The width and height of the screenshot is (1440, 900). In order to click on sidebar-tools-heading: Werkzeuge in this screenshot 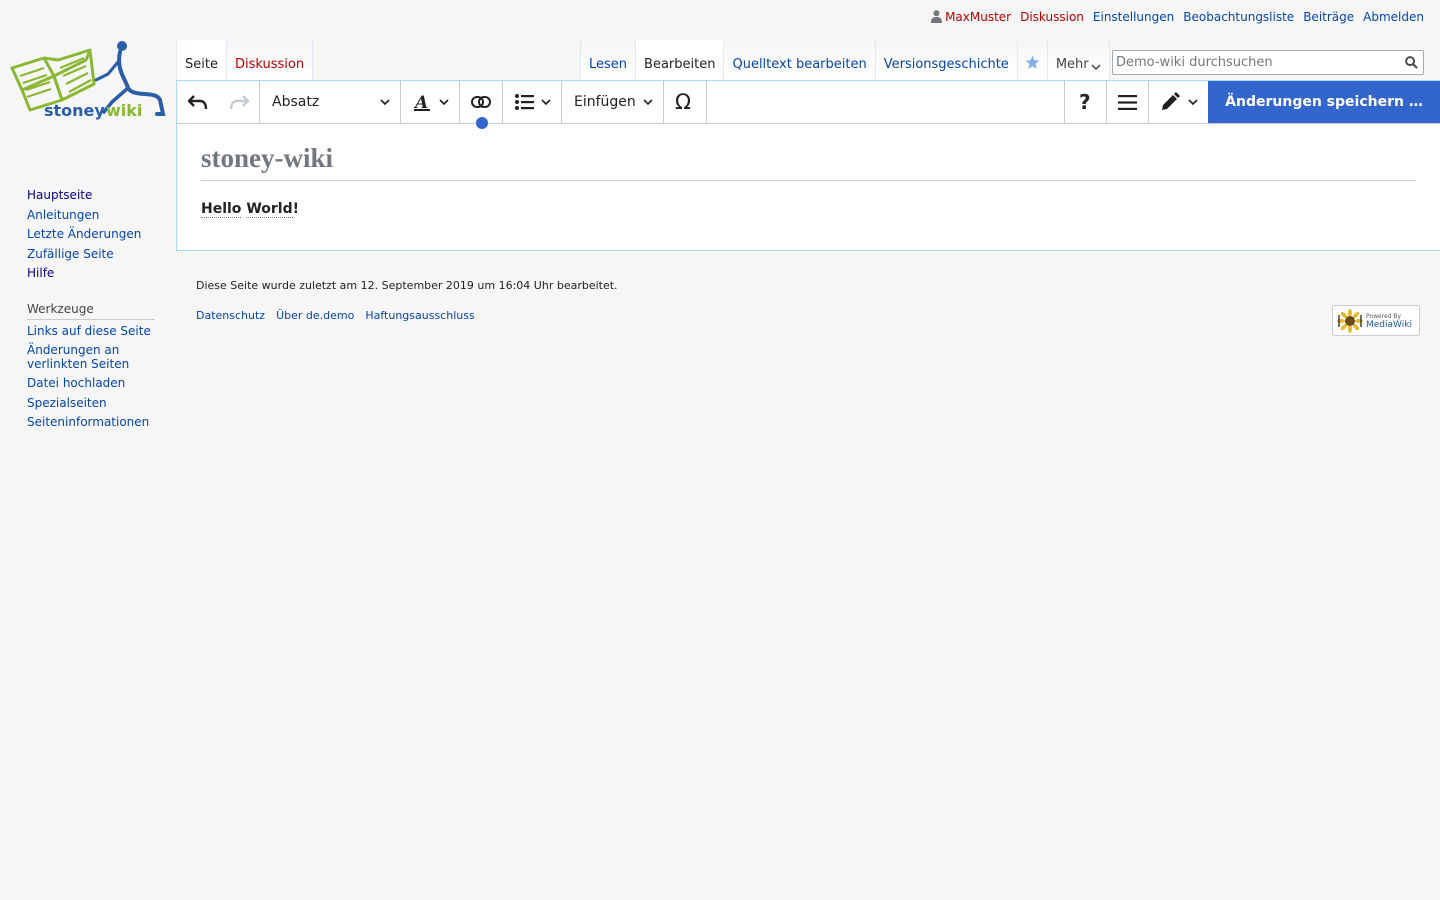, I will do `click(91, 311)`.